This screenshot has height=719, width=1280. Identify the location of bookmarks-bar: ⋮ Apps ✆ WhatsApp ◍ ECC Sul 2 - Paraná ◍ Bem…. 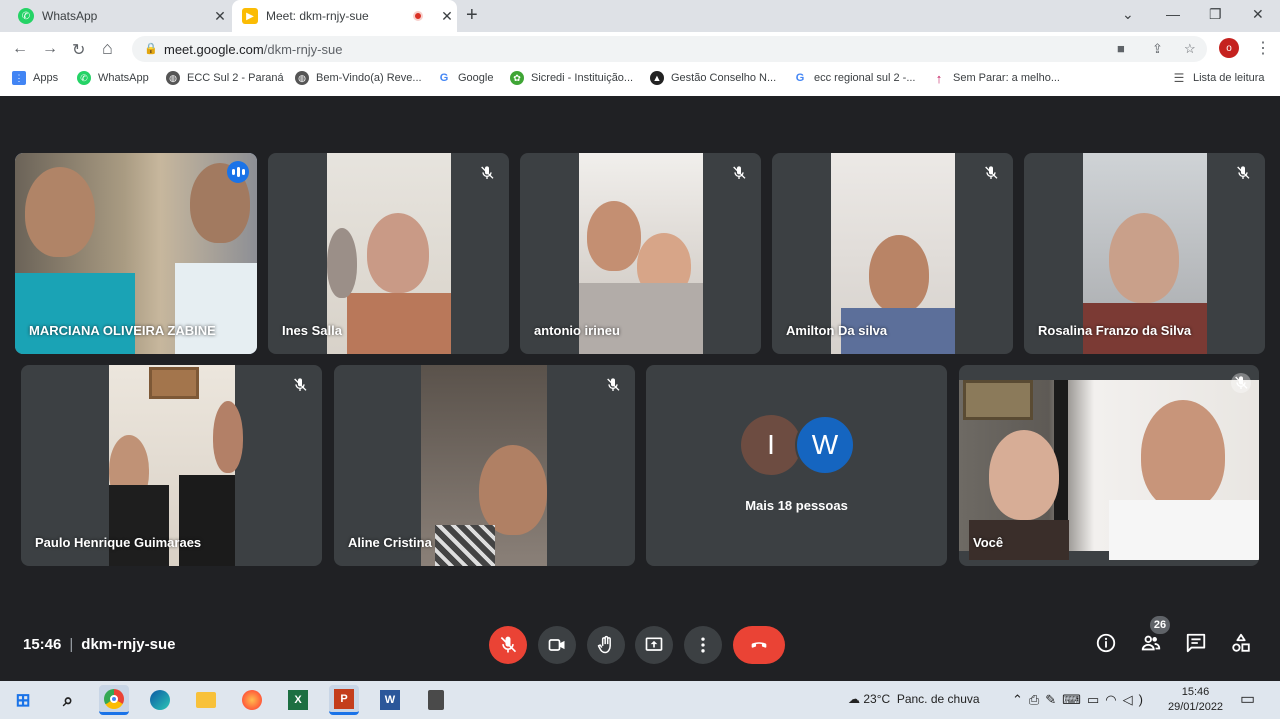
(640, 79).